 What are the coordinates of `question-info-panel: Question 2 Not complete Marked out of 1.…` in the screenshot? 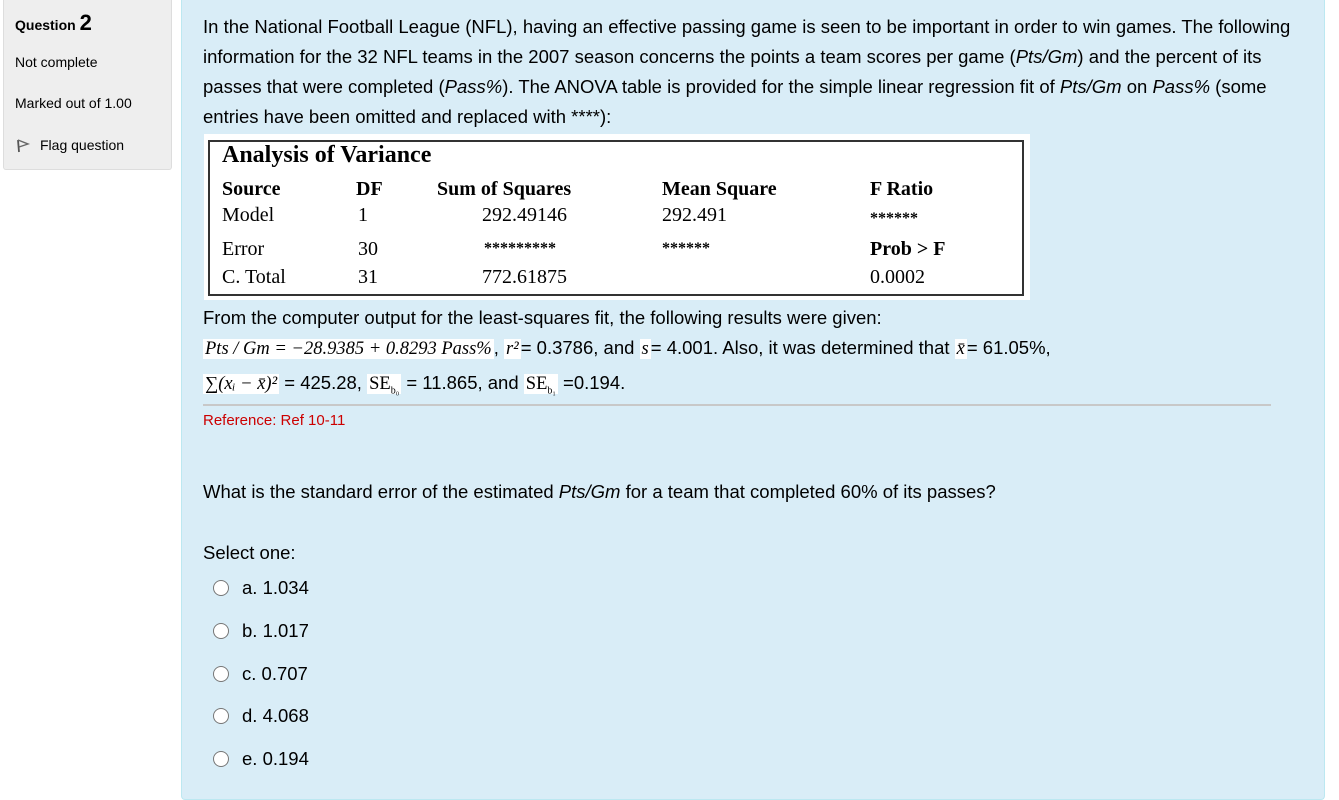 It's located at (87, 85).